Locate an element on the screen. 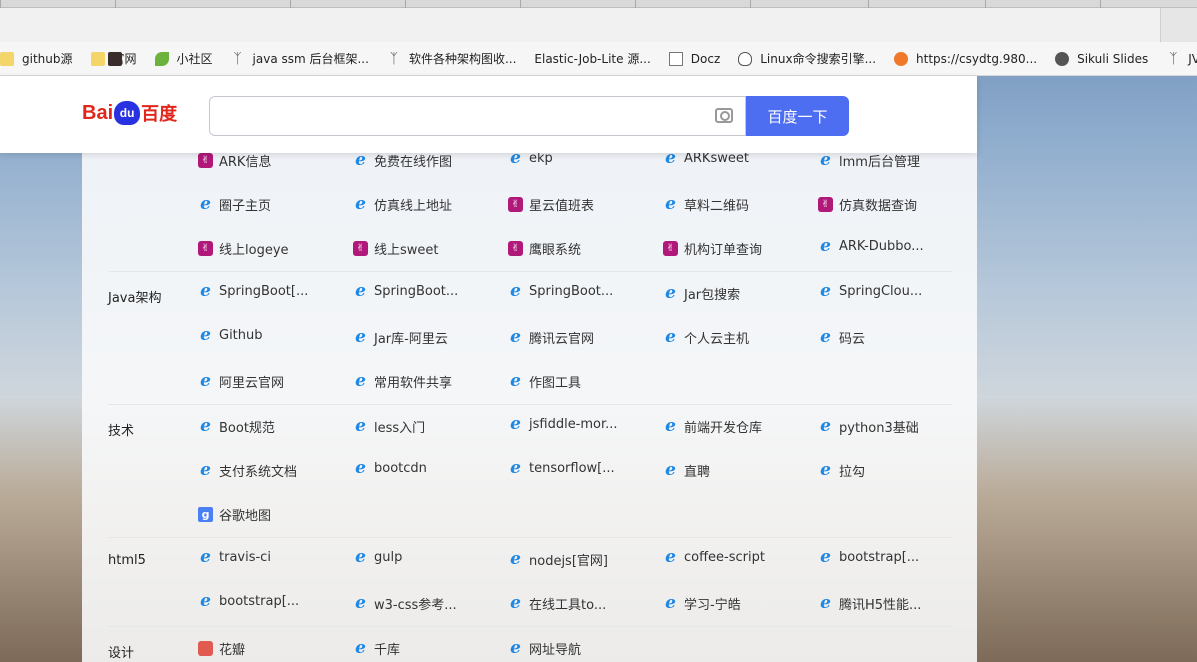 The width and height of the screenshot is (1197, 662). baidu-logo: Bai du 百度 is located at coordinates (137, 113).